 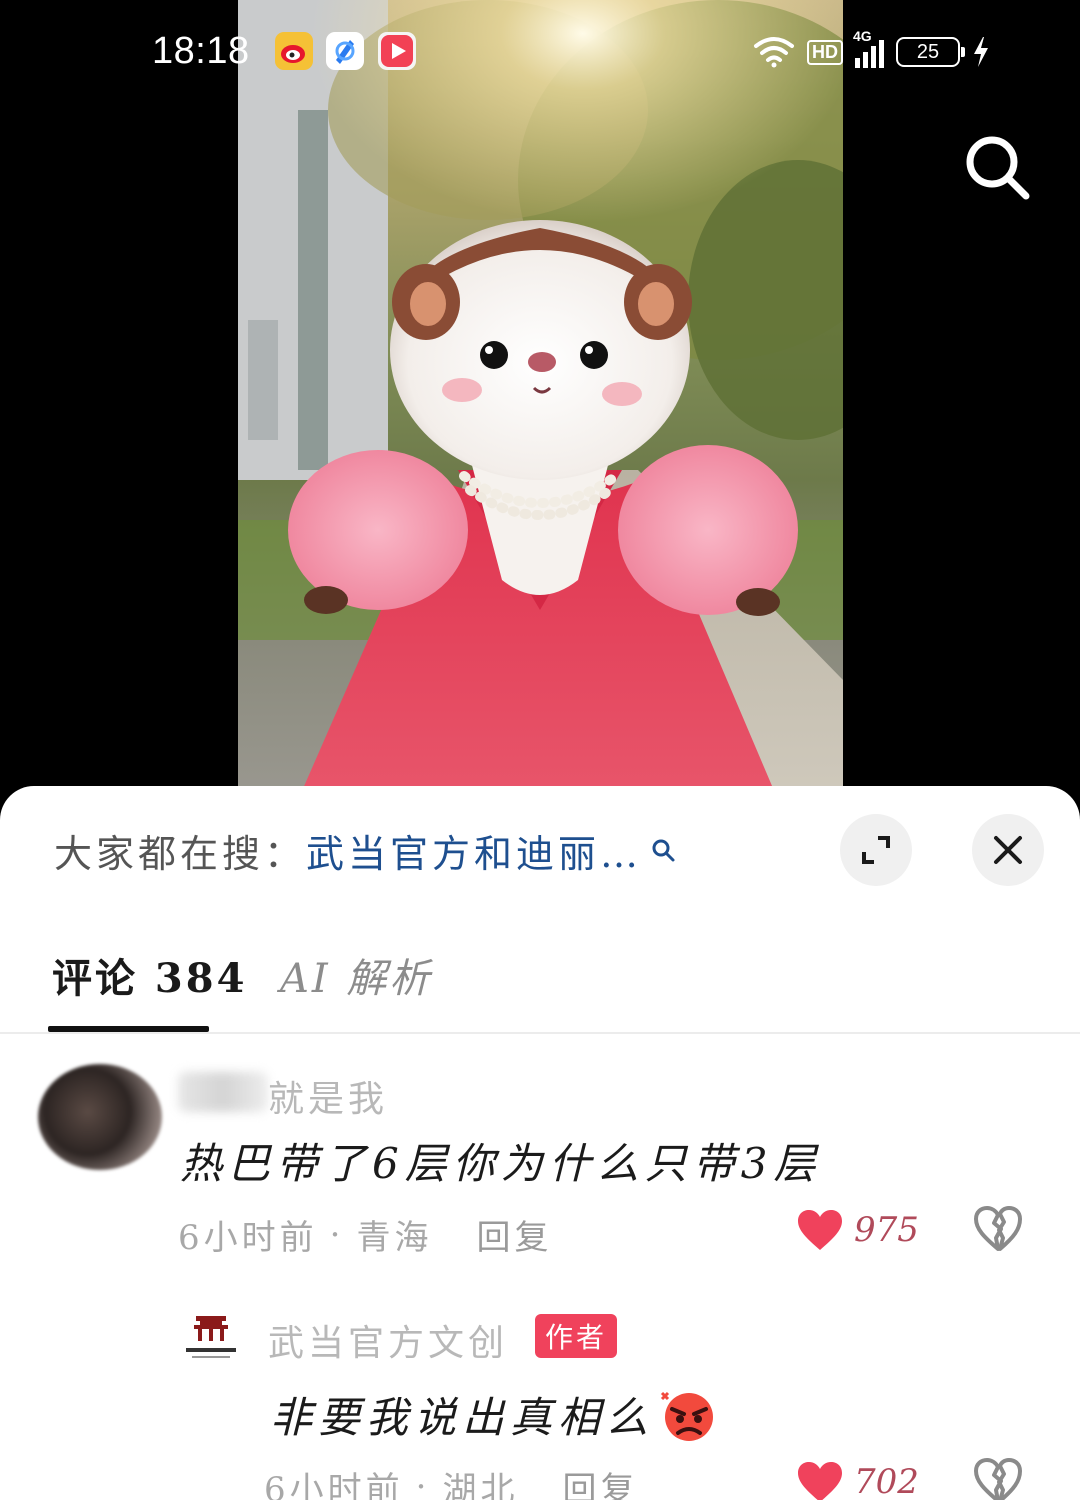 I want to click on comment-username: 武当官方文创, so click(x=388, y=1340).